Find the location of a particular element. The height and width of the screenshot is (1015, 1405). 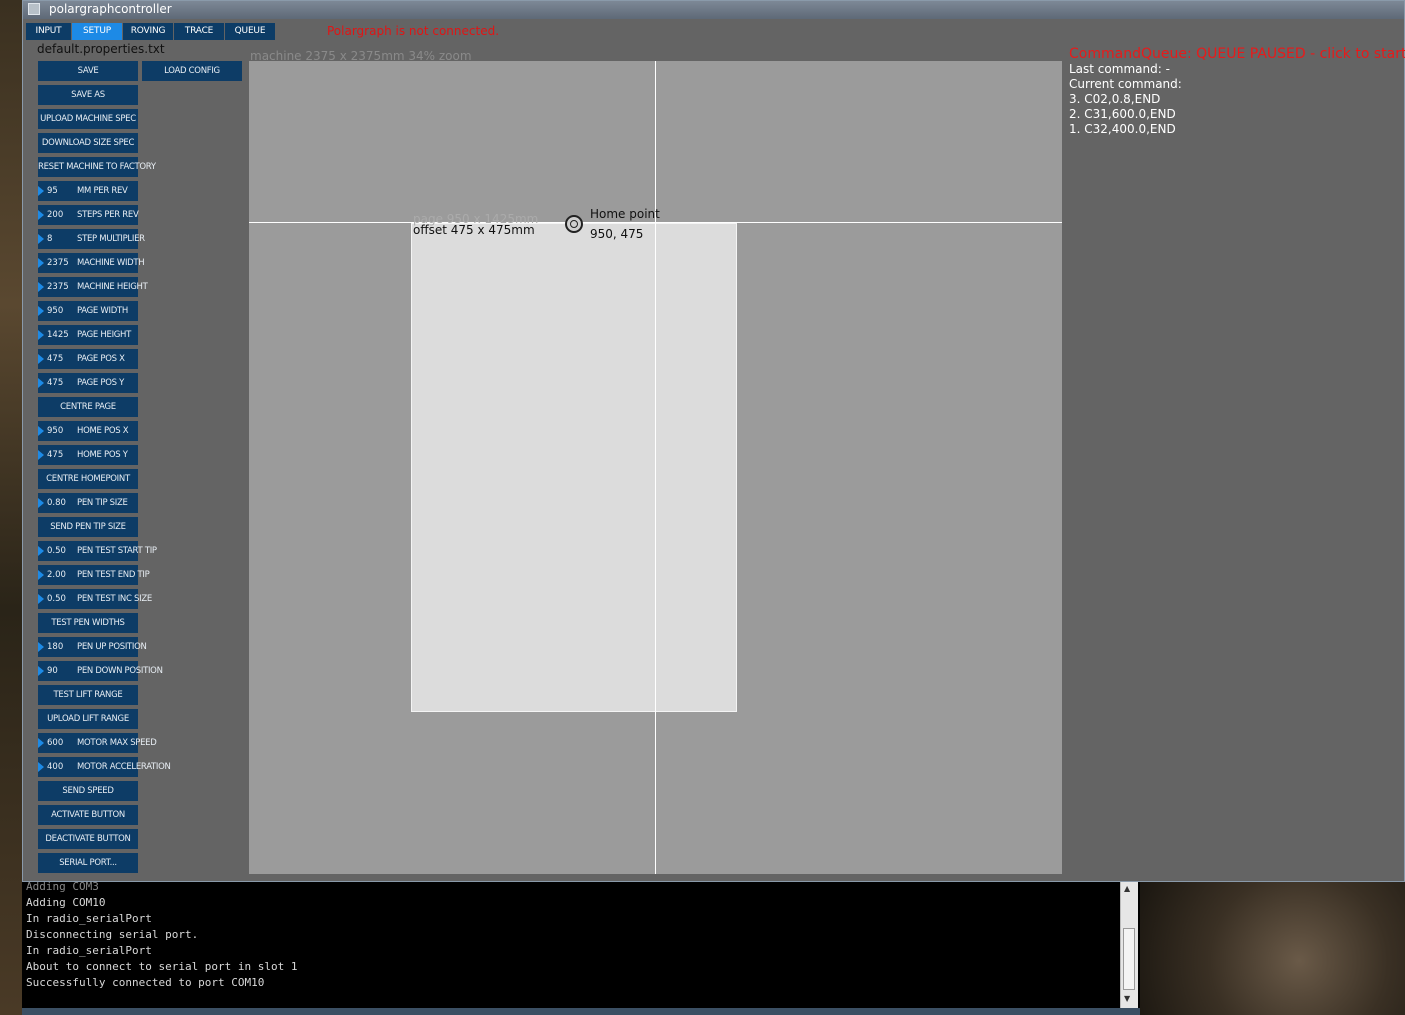

reset-machine-button: RESET MACHINE TO FACTORY is located at coordinates (97, 167).